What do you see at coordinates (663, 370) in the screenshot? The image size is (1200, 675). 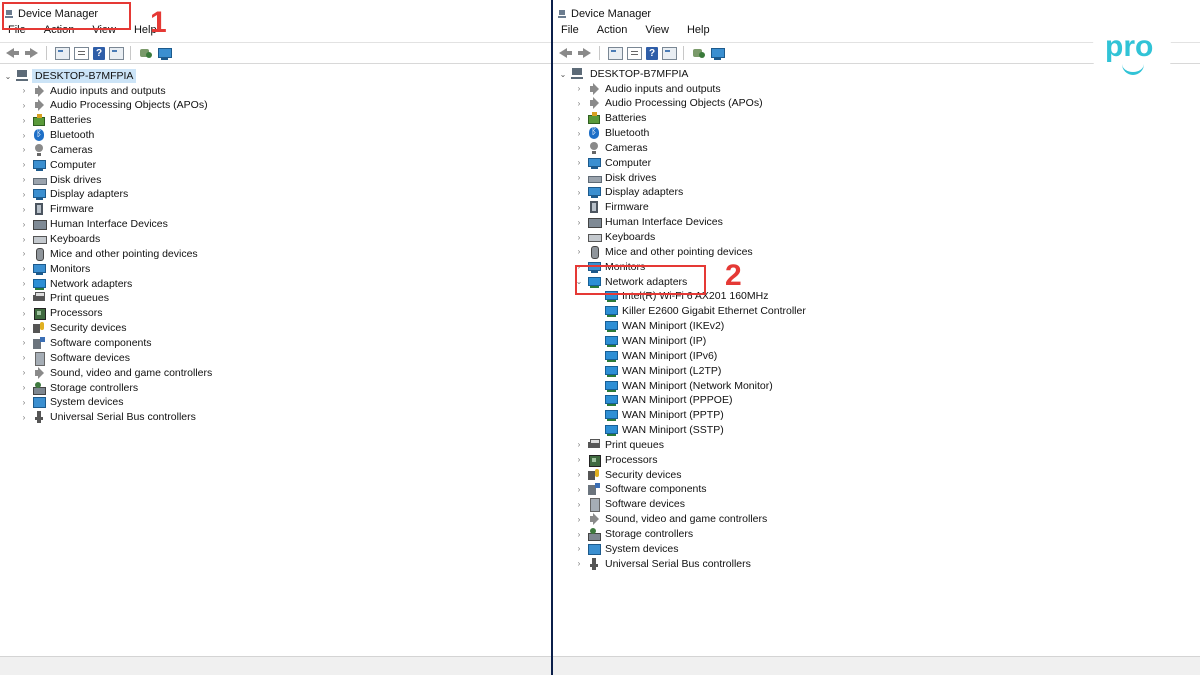 I see `device-item: WAN Miniport (L2TP)` at bounding box center [663, 370].